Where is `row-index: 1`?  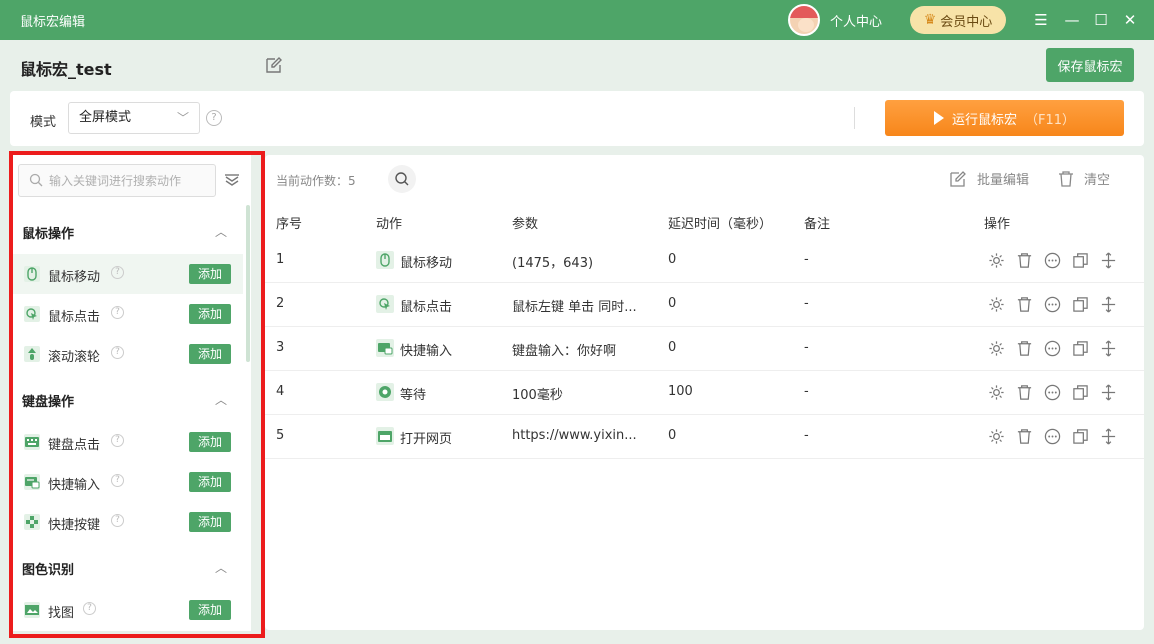
row-index: 1 is located at coordinates (280, 259).